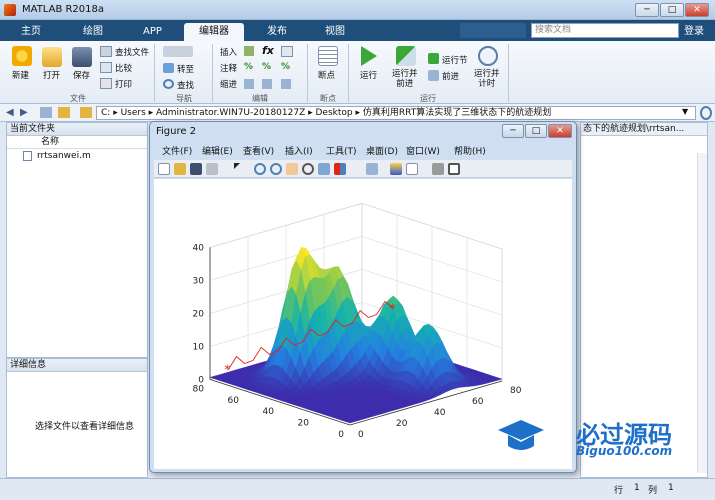 This screenshot has height=500, width=715. I want to click on path-segment: Desktop, so click(334, 113).